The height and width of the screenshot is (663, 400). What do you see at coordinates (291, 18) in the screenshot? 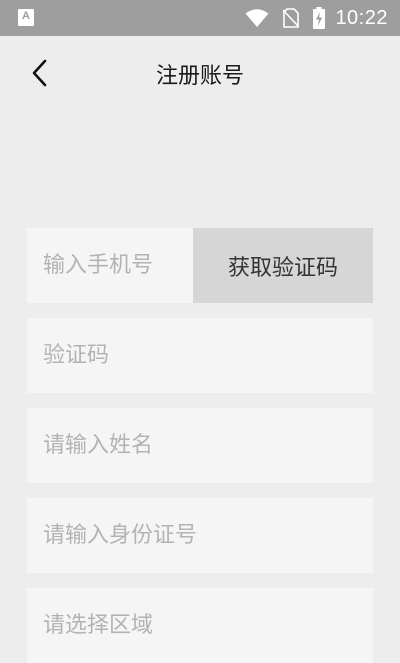
I see `no-sim-icon` at bounding box center [291, 18].